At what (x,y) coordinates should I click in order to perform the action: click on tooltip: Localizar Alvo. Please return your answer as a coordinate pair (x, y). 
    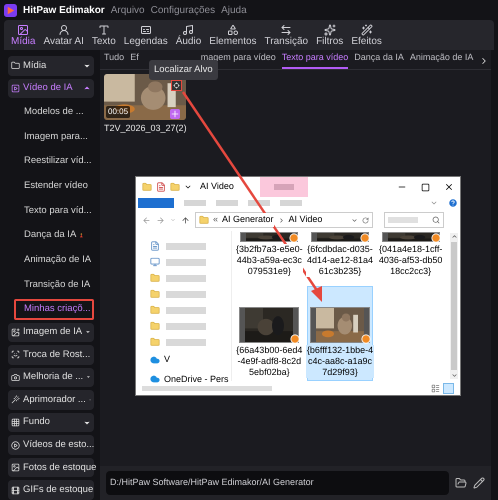
    Looking at the image, I should click on (183, 70).